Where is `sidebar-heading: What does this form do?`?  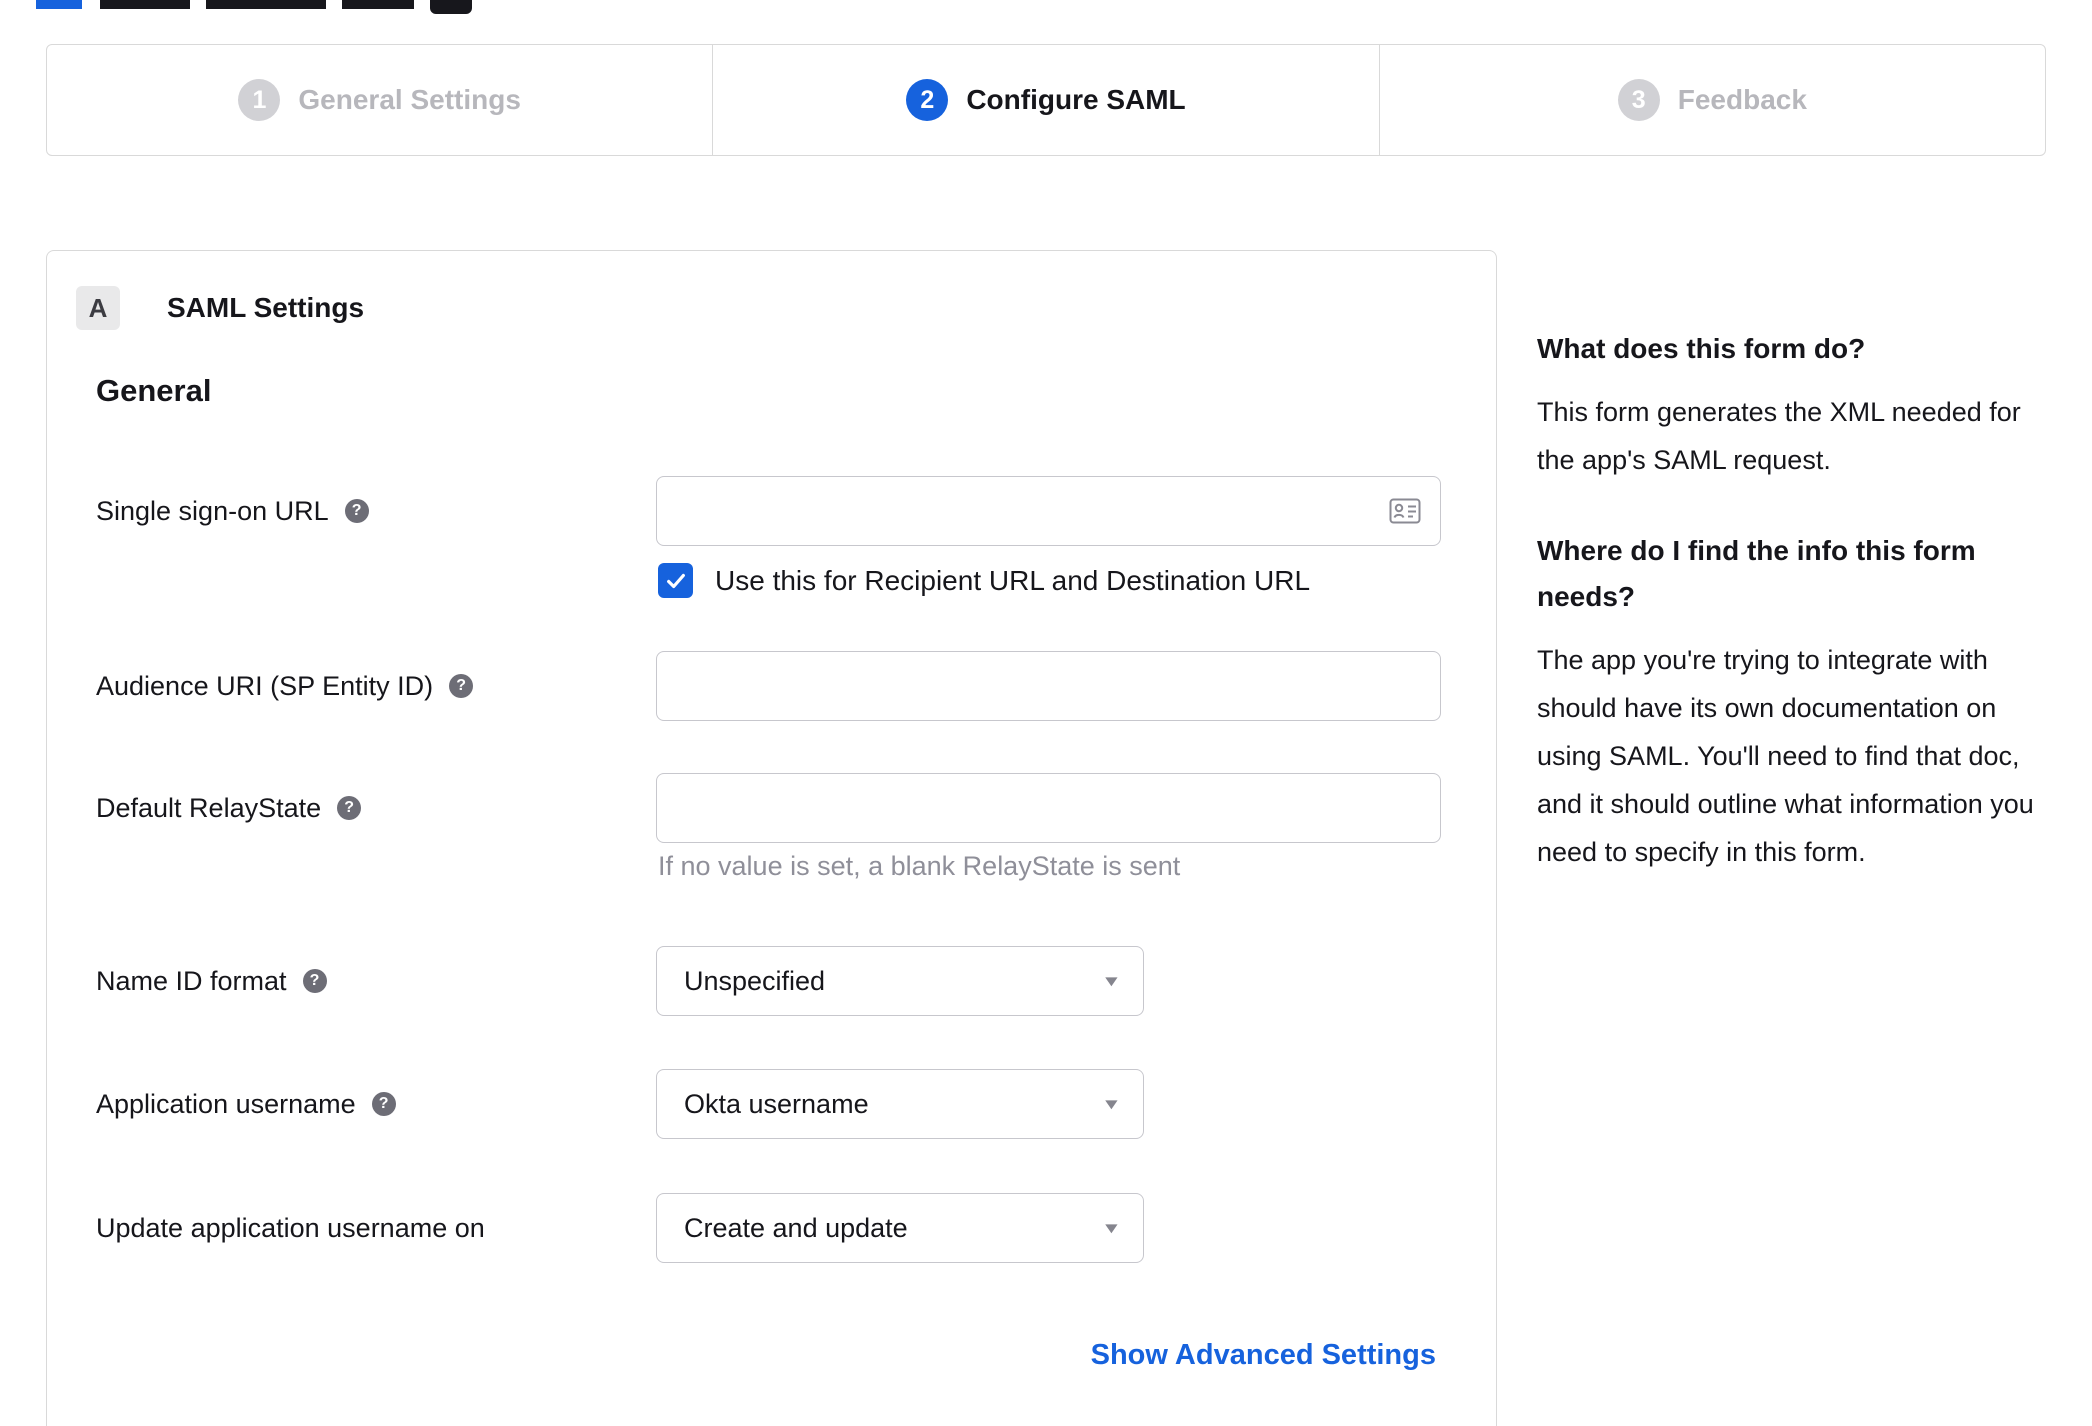 sidebar-heading: What does this form do? is located at coordinates (1701, 348).